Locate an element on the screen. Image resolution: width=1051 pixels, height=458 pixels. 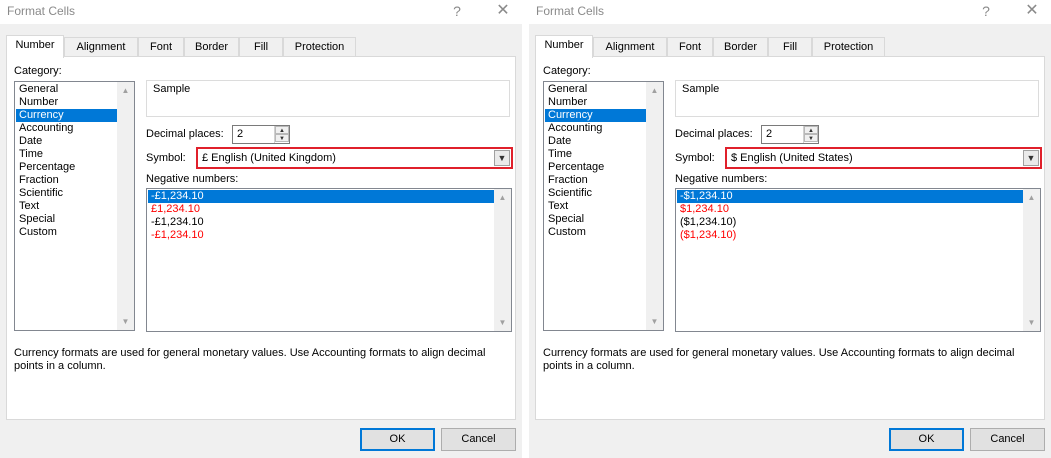
decimal-places-label: Decimal places: is located at coordinates (714, 134).